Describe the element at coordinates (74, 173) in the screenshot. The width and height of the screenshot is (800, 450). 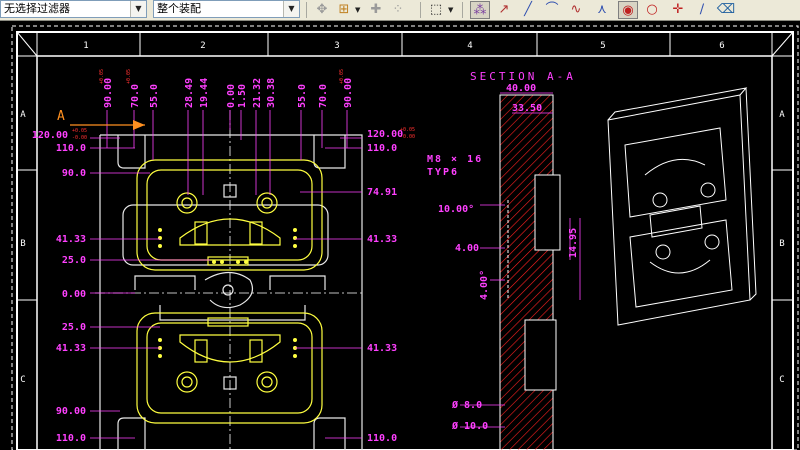
I see `left-dim-value: 90.0` at that location.